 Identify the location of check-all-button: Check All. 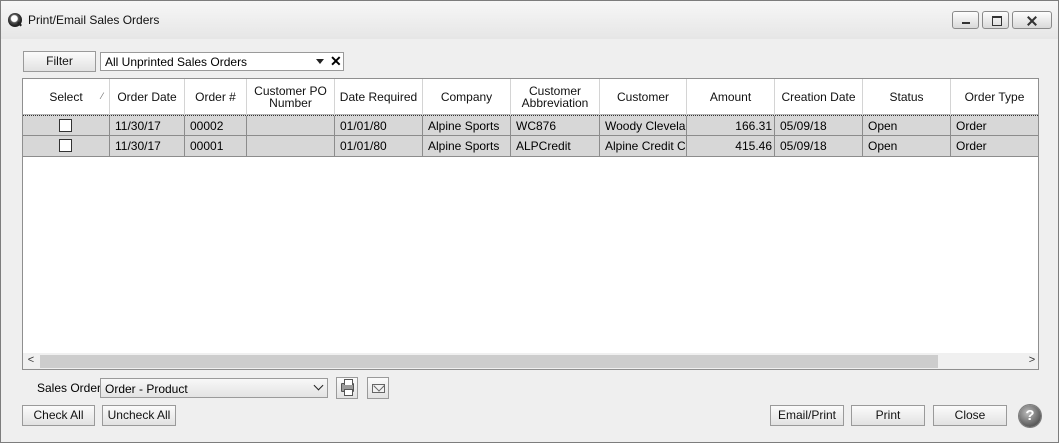
(58, 415).